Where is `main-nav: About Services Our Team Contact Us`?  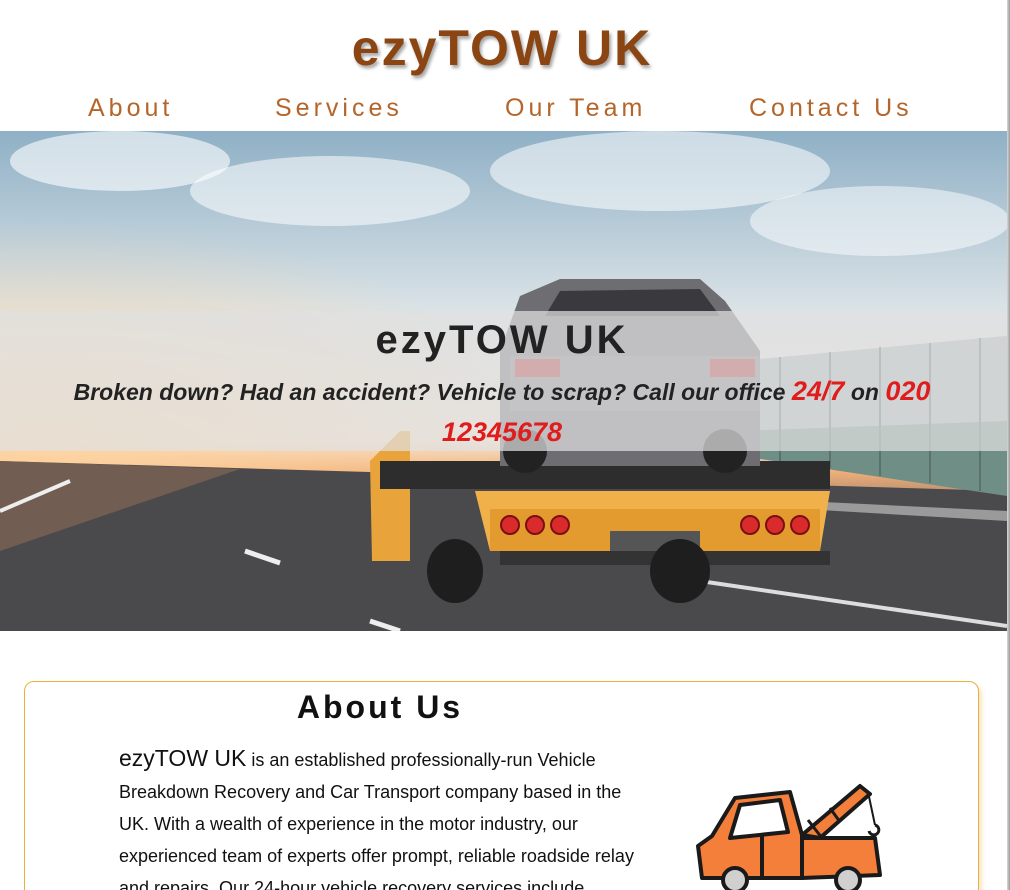
main-nav: About Services Our Team Contact Us is located at coordinates (502, 109).